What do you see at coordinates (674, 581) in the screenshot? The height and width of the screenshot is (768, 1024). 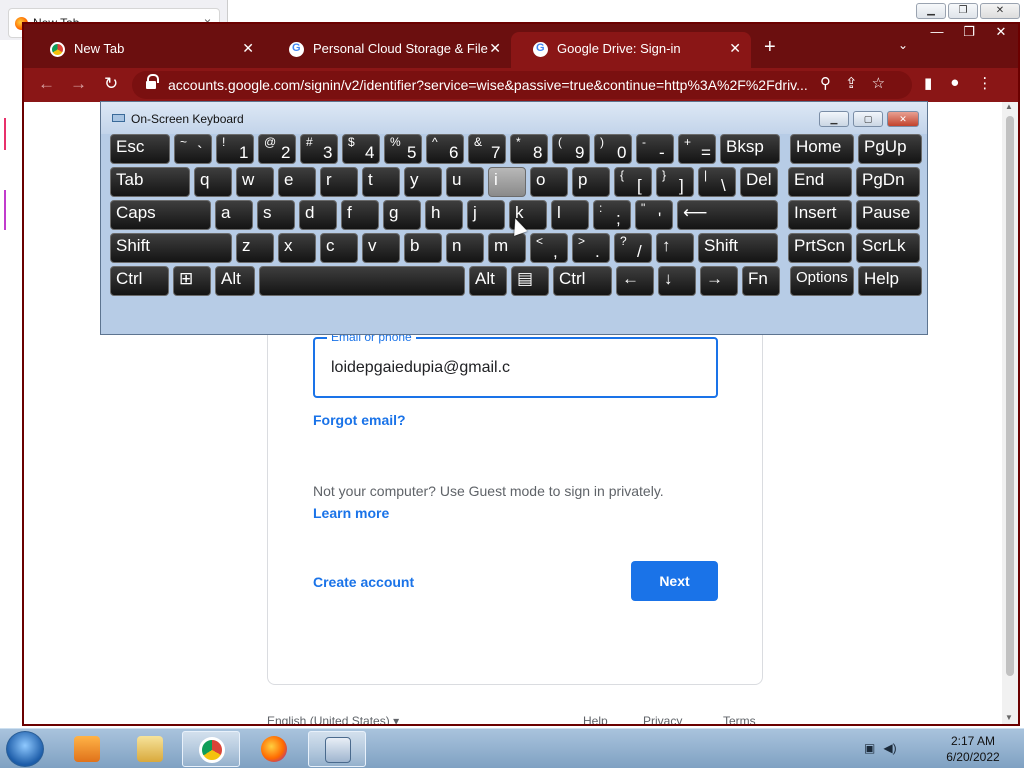 I see `next-button: Next` at bounding box center [674, 581].